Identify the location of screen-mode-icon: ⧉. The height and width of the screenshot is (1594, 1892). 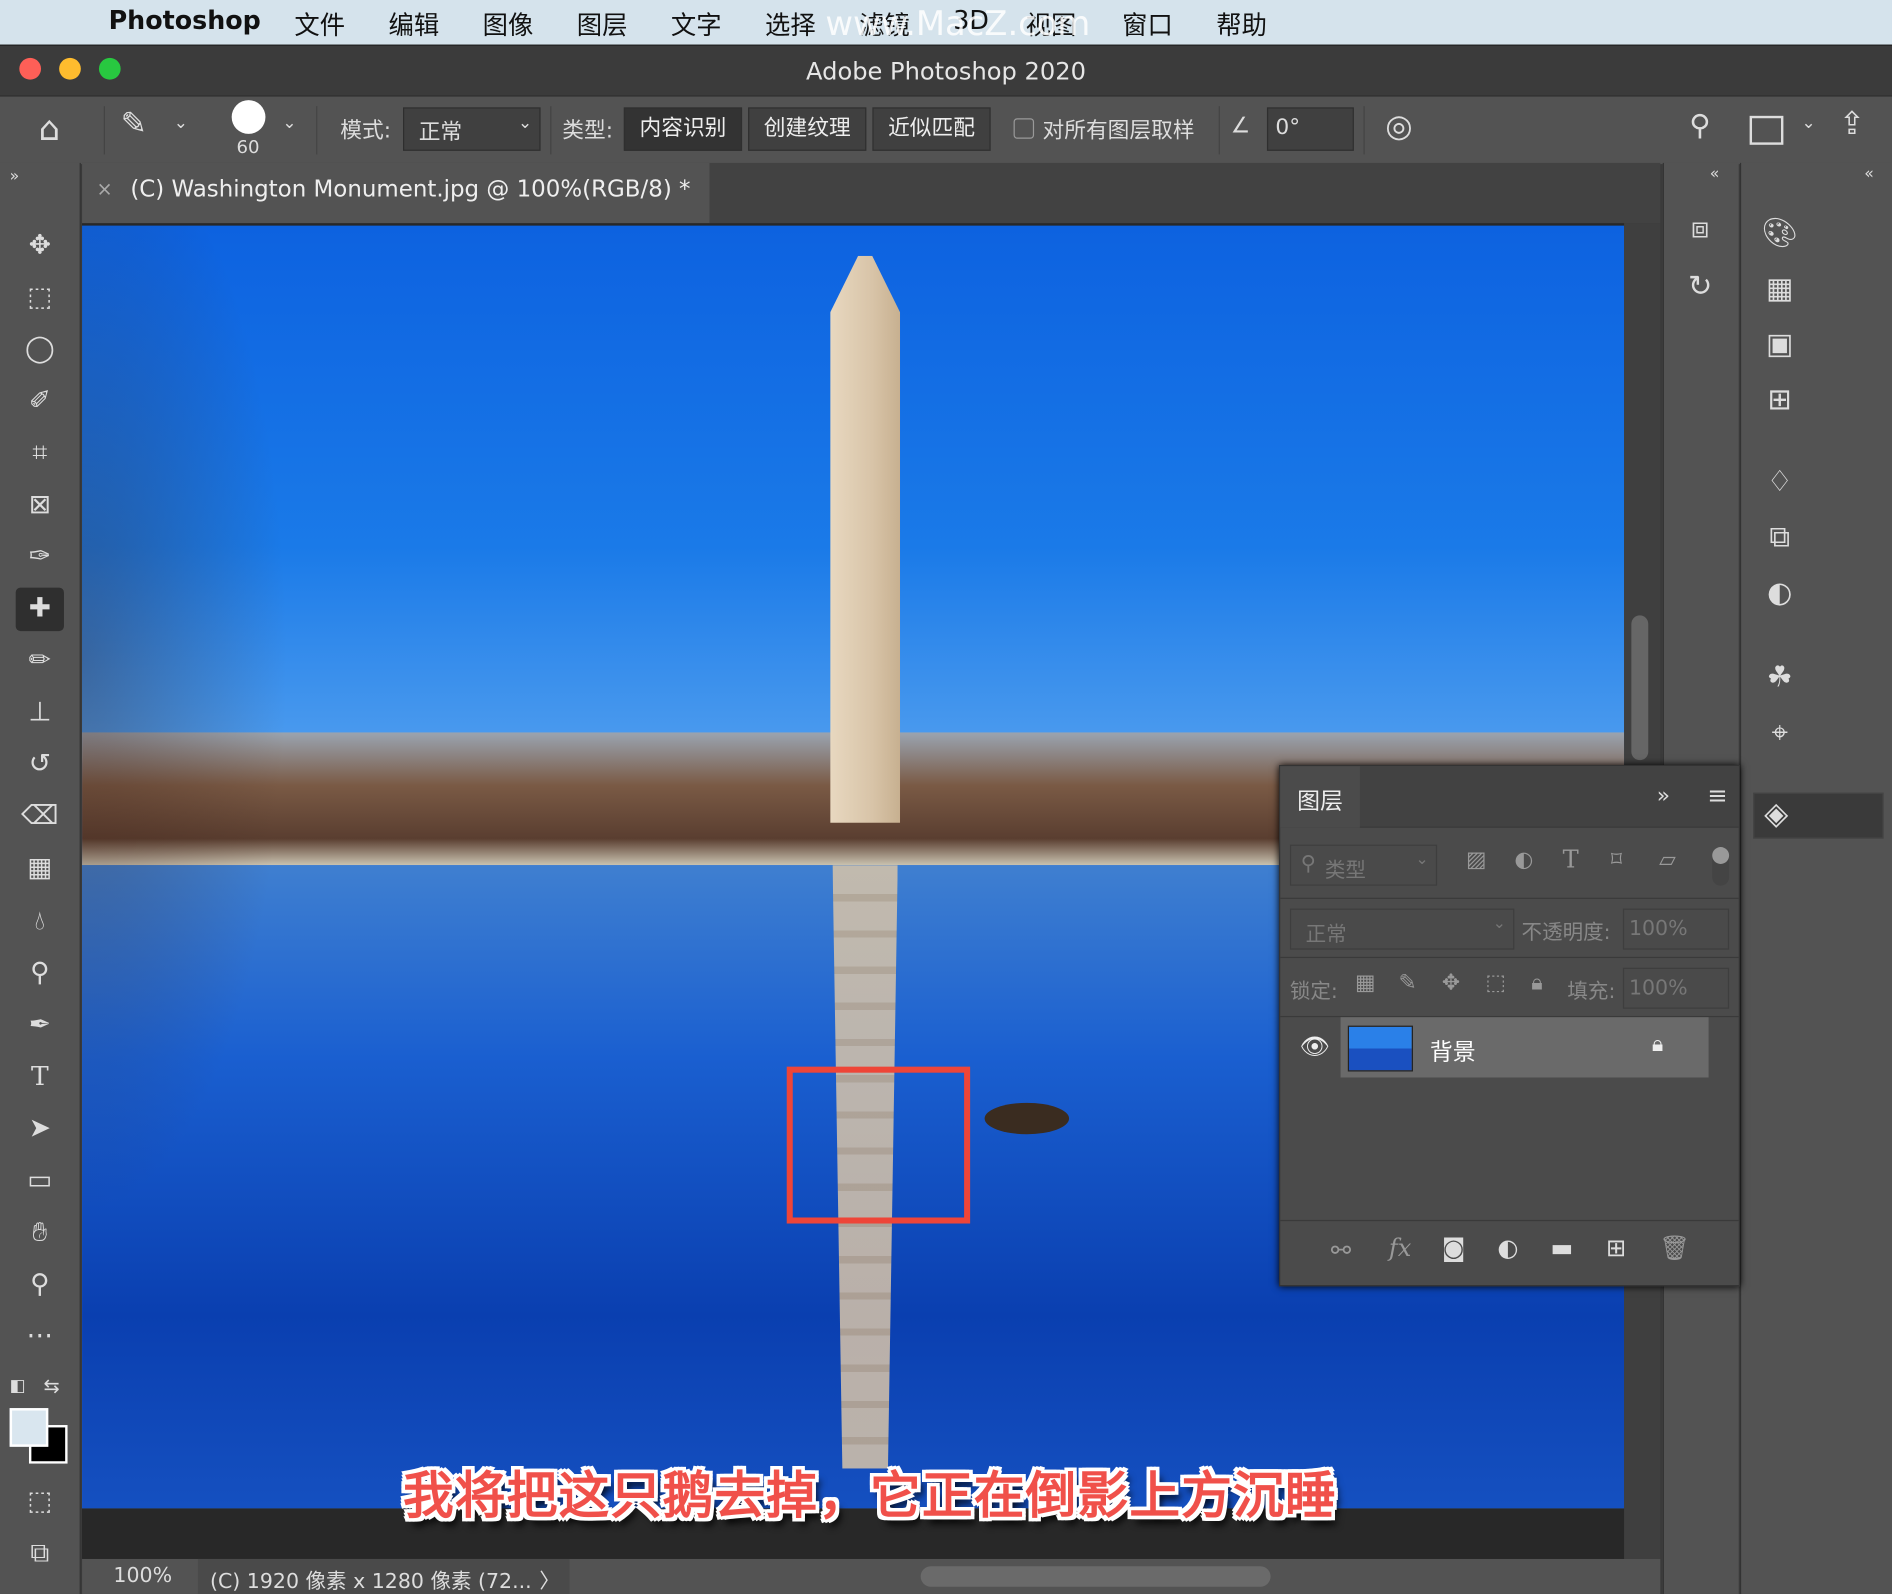
(40, 1553).